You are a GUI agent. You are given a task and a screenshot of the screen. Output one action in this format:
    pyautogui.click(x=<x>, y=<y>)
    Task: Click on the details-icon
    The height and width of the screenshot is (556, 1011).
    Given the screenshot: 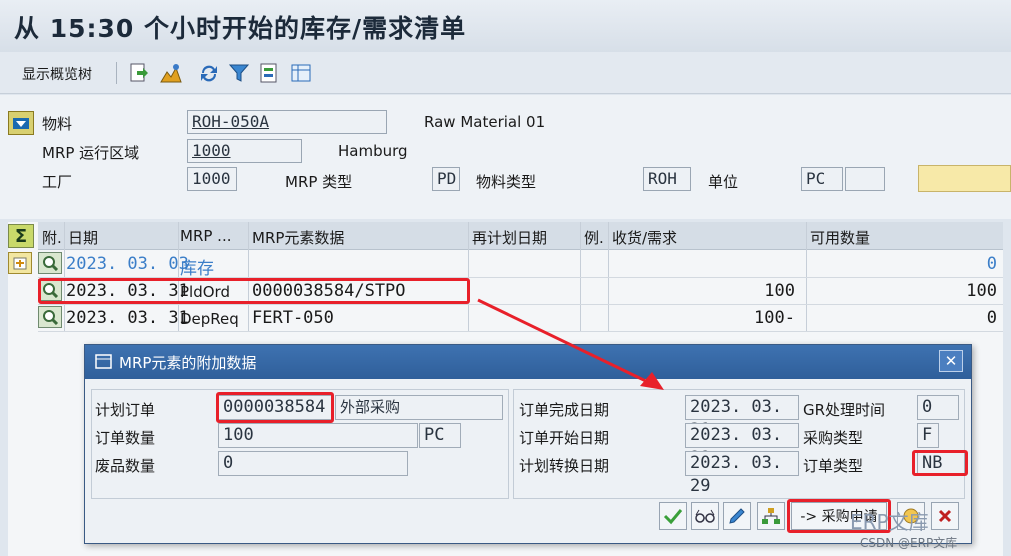 What is the action you would take?
    pyautogui.click(x=269, y=73)
    